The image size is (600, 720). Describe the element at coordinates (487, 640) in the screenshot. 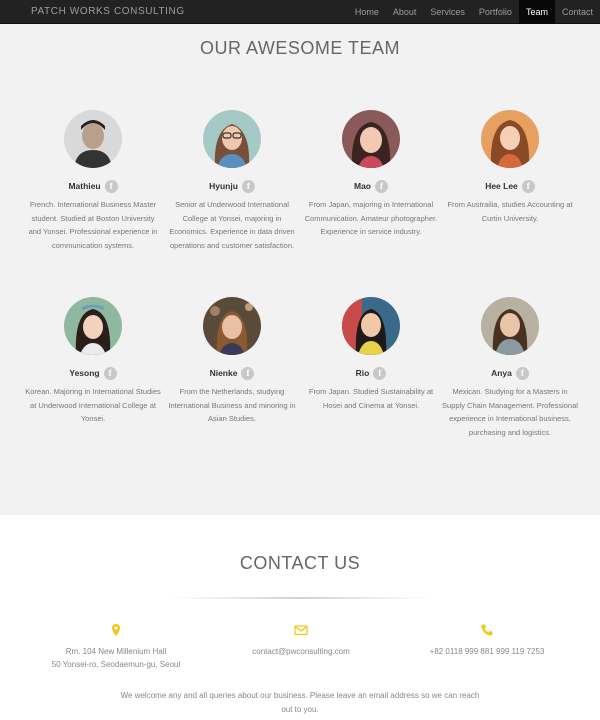

I see `contact-phone: +82 0118 999 881 999 119 7253` at that location.